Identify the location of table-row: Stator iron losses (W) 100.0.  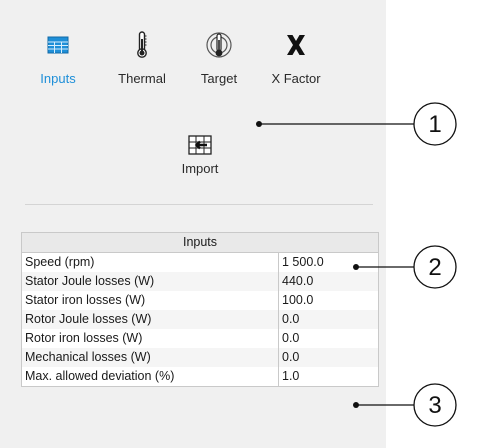
(200, 300).